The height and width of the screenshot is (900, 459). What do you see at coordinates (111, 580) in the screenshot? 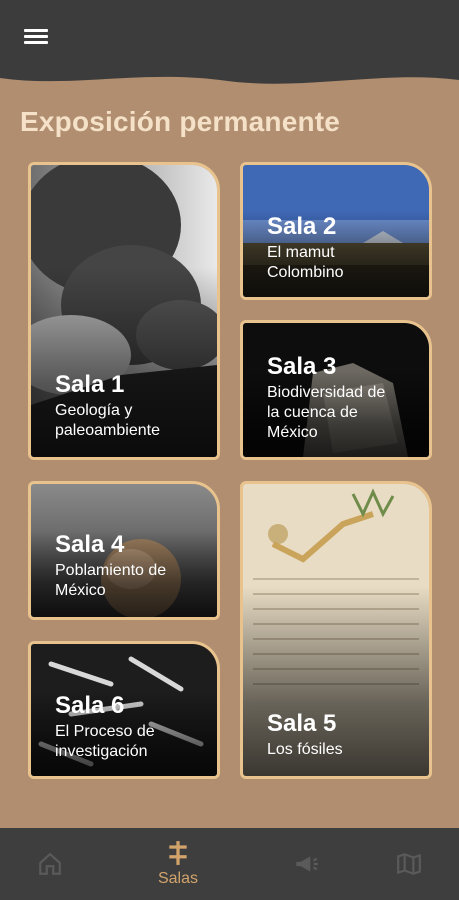
I see `sala-description: Poblamiento de México` at bounding box center [111, 580].